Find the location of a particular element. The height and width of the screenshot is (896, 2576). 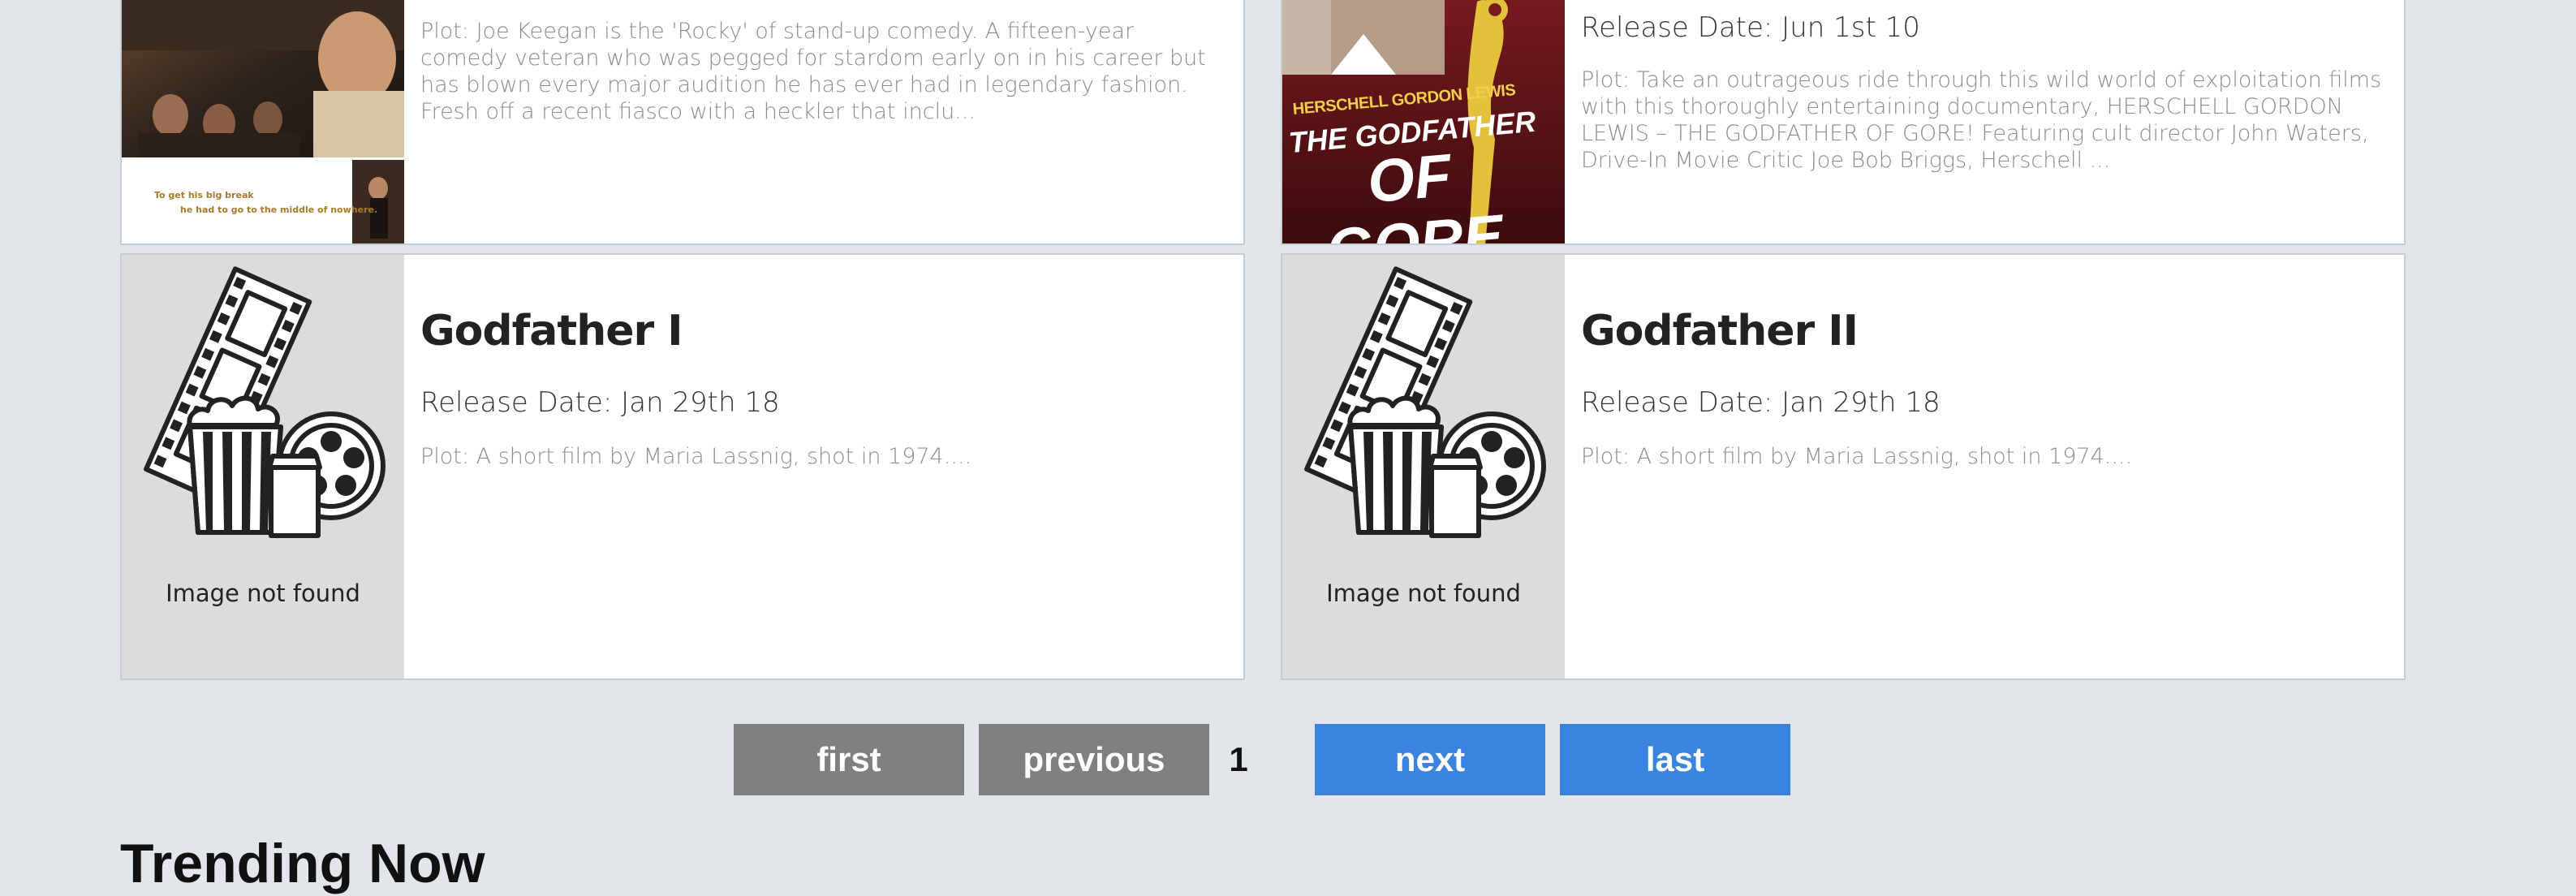

previous-page-button: previous is located at coordinates (1094, 759).